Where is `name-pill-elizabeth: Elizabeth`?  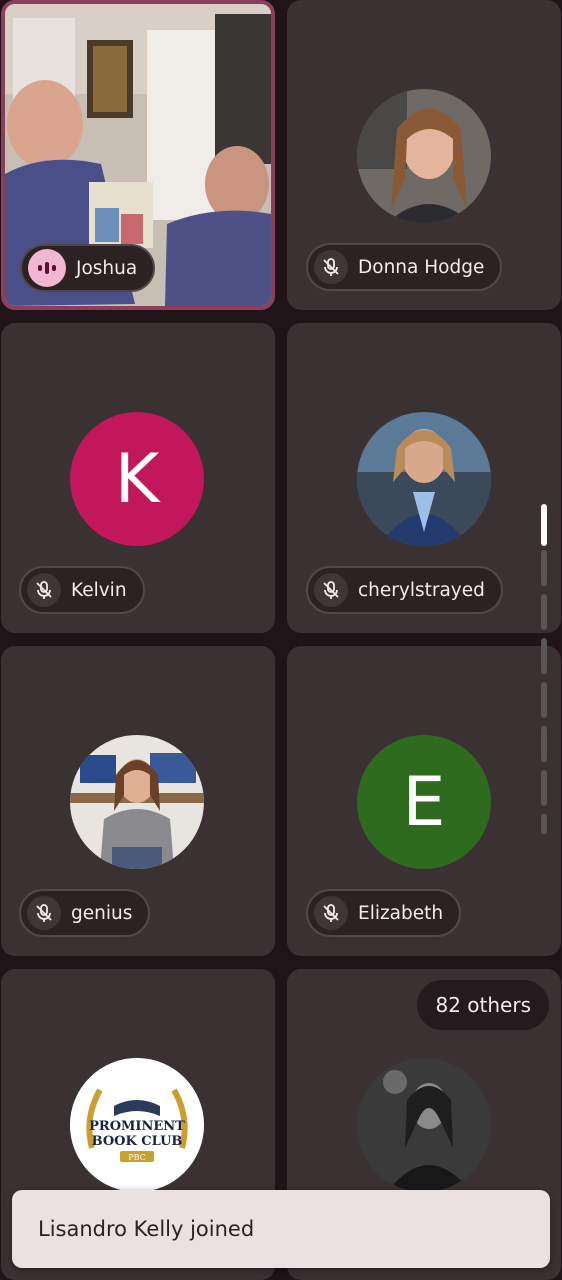 name-pill-elizabeth: Elizabeth is located at coordinates (384, 913).